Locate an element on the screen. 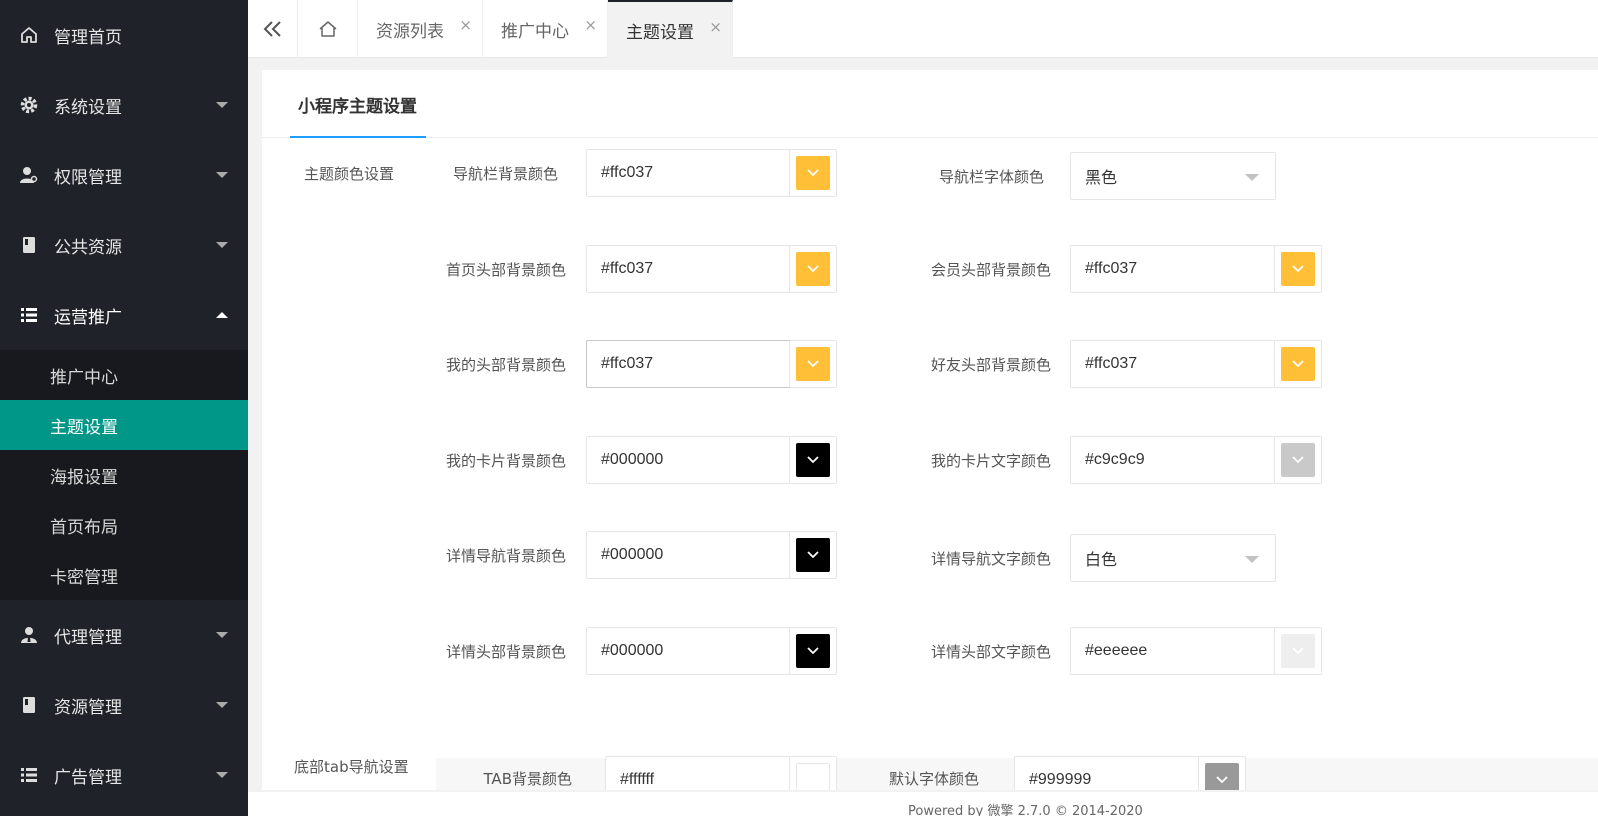 The image size is (1598, 816). field-label: 默认字体颜色 is located at coordinates (933, 779).